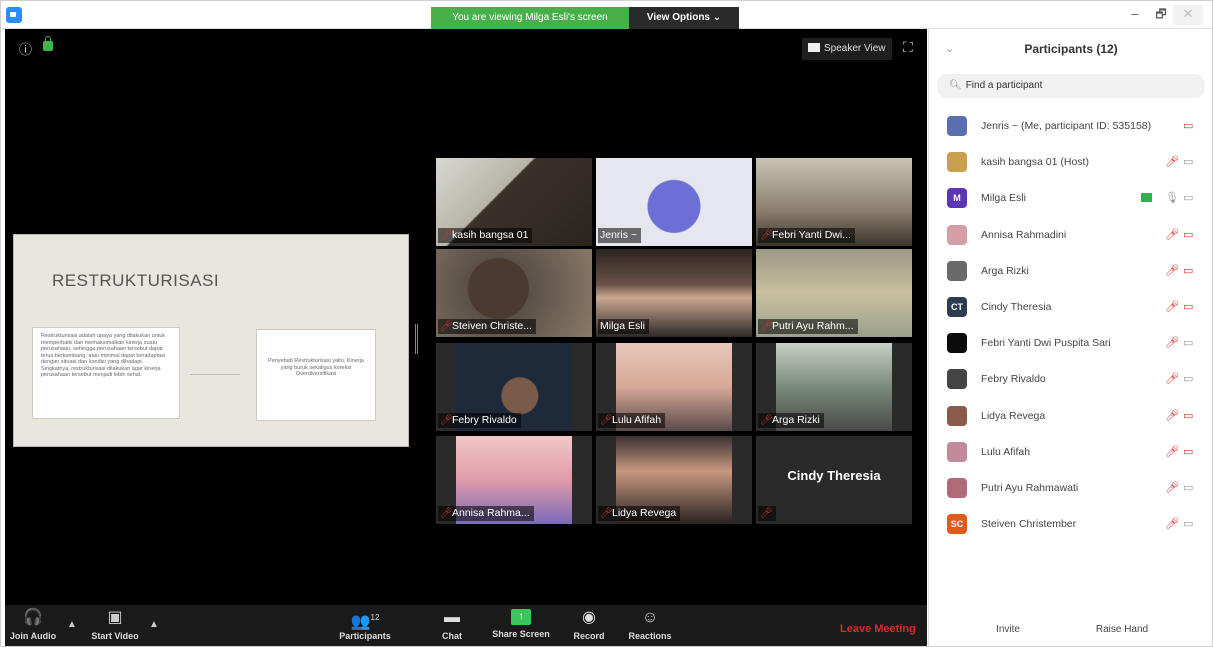 The width and height of the screenshot is (1213, 647). What do you see at coordinates (1135, 15) in the screenshot?
I see `minimize-button: –` at bounding box center [1135, 15].